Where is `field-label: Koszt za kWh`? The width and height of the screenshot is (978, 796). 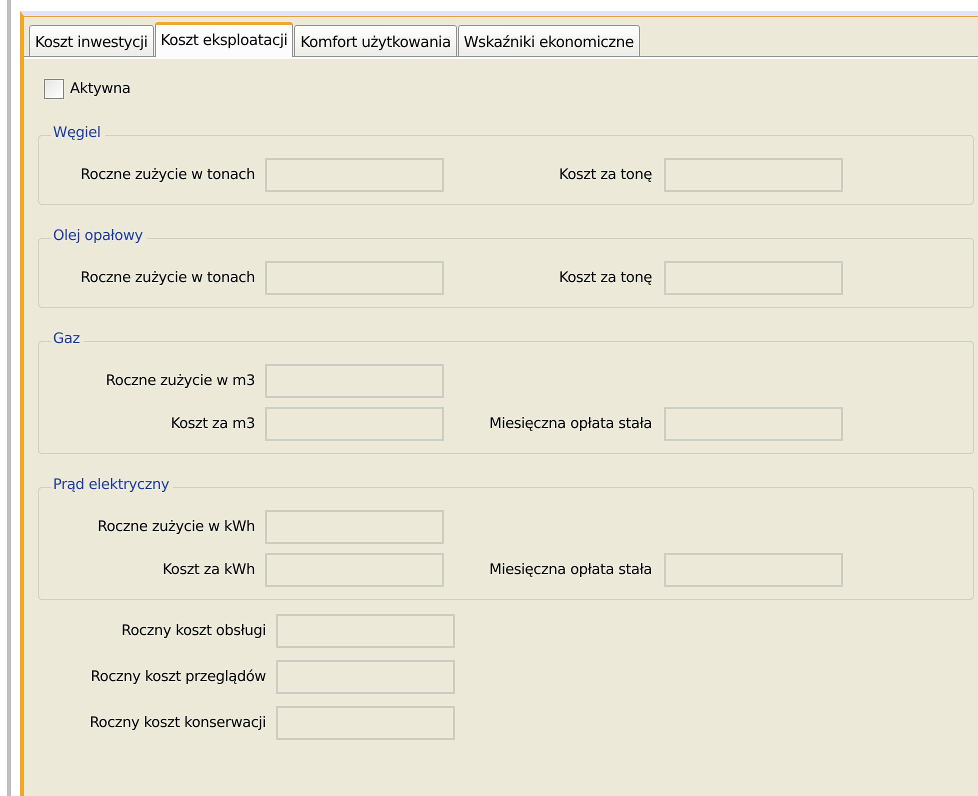
field-label: Koszt za kWh is located at coordinates (208, 570).